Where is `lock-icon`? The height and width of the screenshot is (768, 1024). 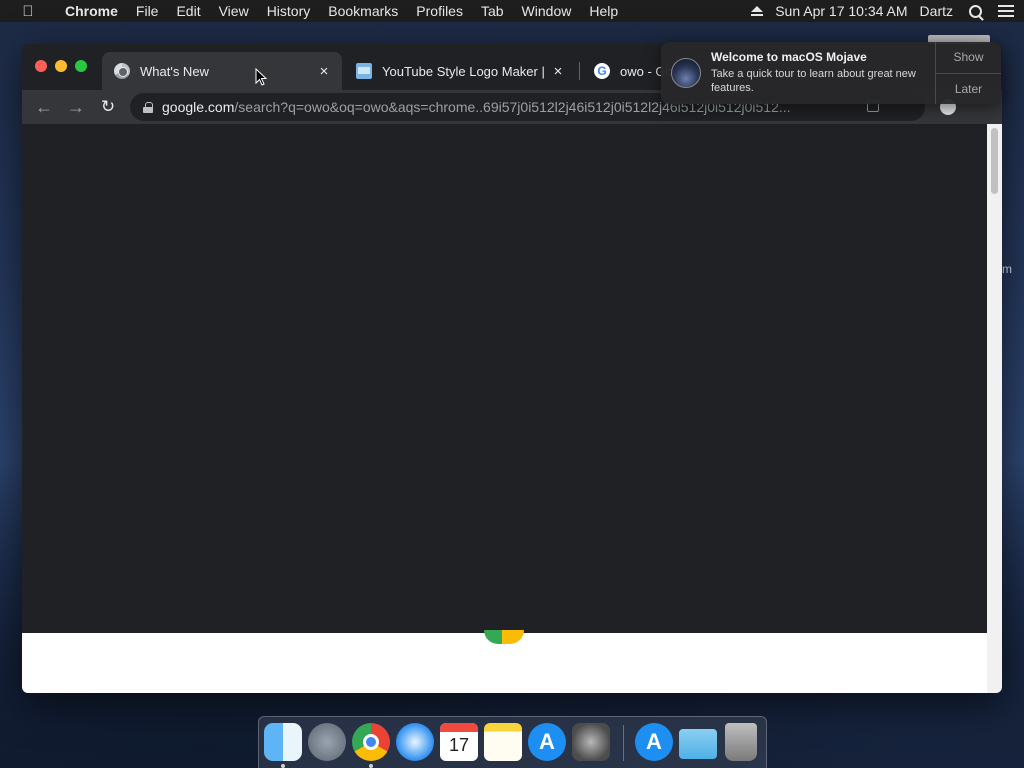 lock-icon is located at coordinates (148, 107).